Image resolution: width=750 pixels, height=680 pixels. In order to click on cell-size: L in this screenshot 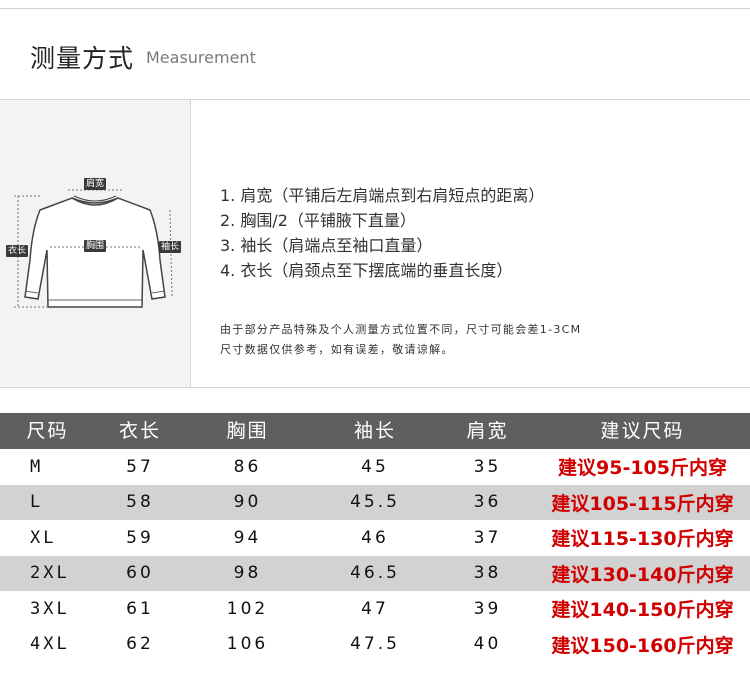, I will do `click(37, 502)`.